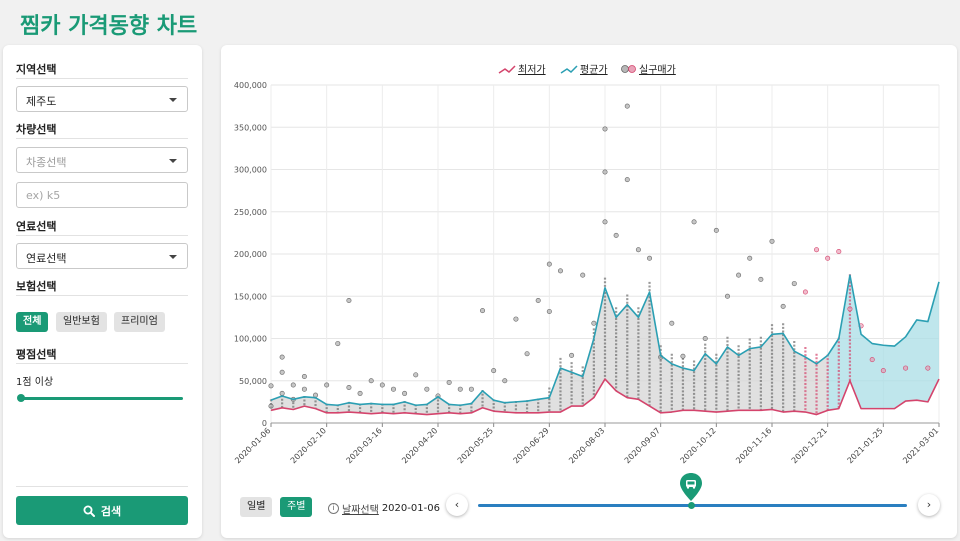 The height and width of the screenshot is (541, 960). I want to click on date-select-link: 날짜선택, so click(360, 508).